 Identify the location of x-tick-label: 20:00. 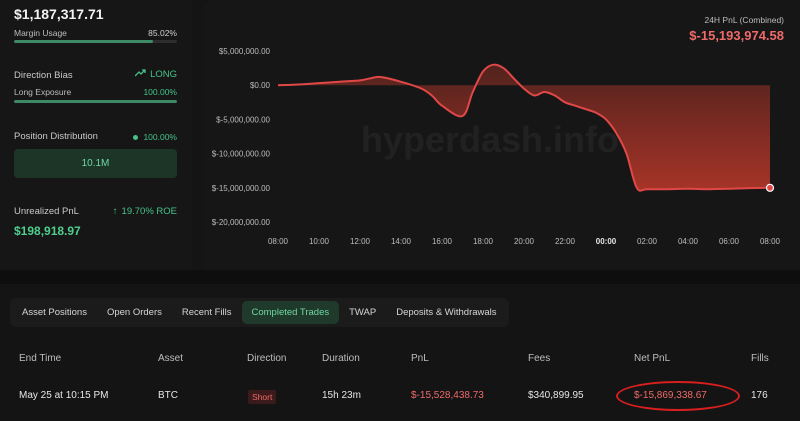
(524, 241).